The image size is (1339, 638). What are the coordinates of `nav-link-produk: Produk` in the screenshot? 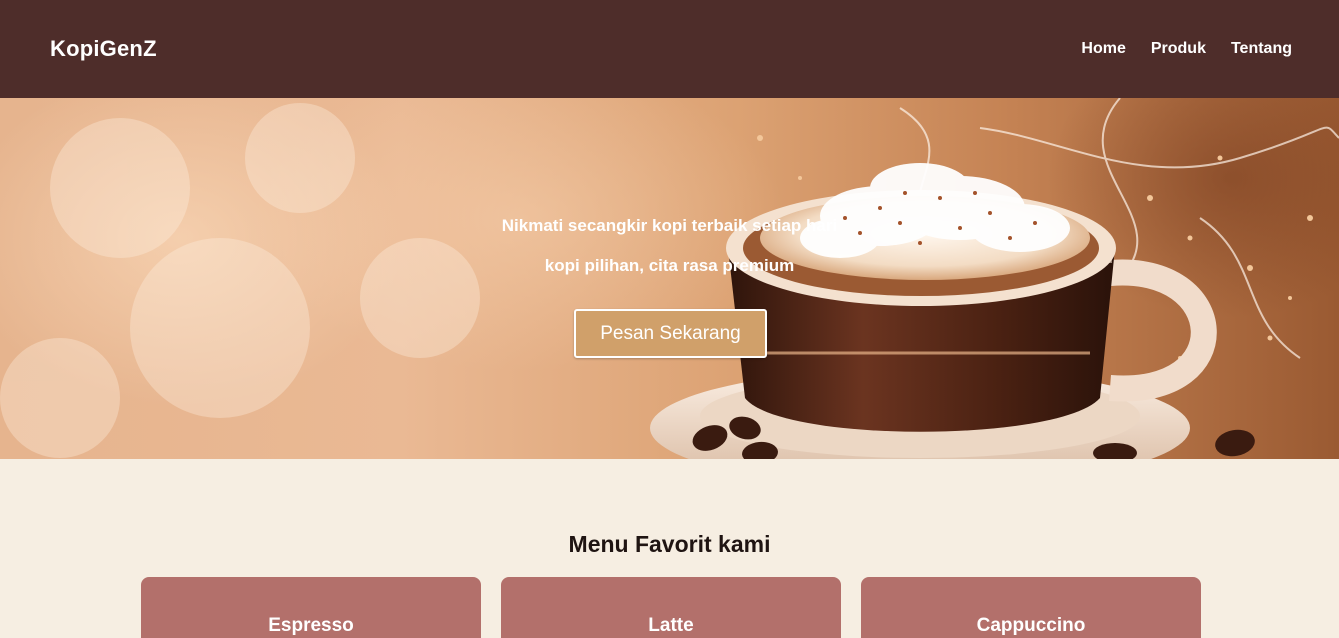 It's located at (1178, 49).